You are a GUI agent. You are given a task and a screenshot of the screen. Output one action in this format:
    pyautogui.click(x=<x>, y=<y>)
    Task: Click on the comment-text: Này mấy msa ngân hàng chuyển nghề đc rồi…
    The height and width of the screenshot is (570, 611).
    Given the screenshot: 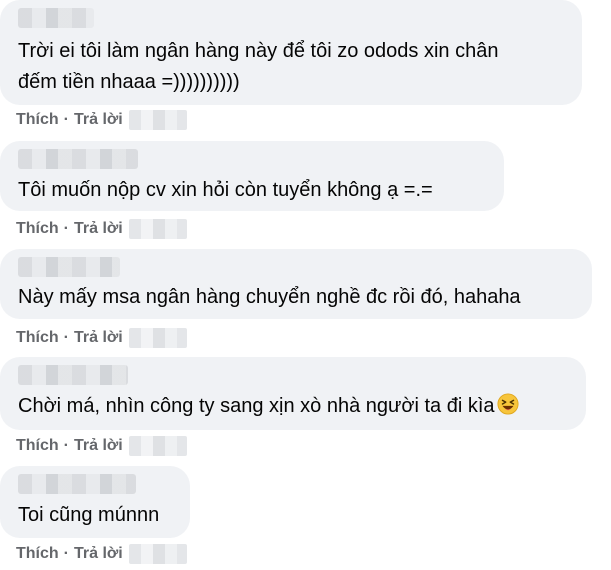 What is the action you would take?
    pyautogui.click(x=269, y=297)
    